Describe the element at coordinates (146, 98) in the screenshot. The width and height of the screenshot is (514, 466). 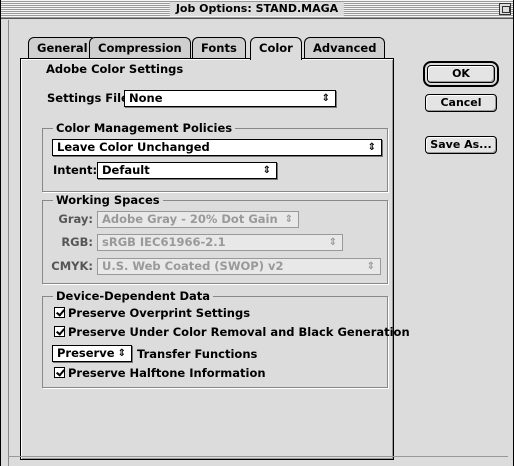
I see `settings-file-value: None` at that location.